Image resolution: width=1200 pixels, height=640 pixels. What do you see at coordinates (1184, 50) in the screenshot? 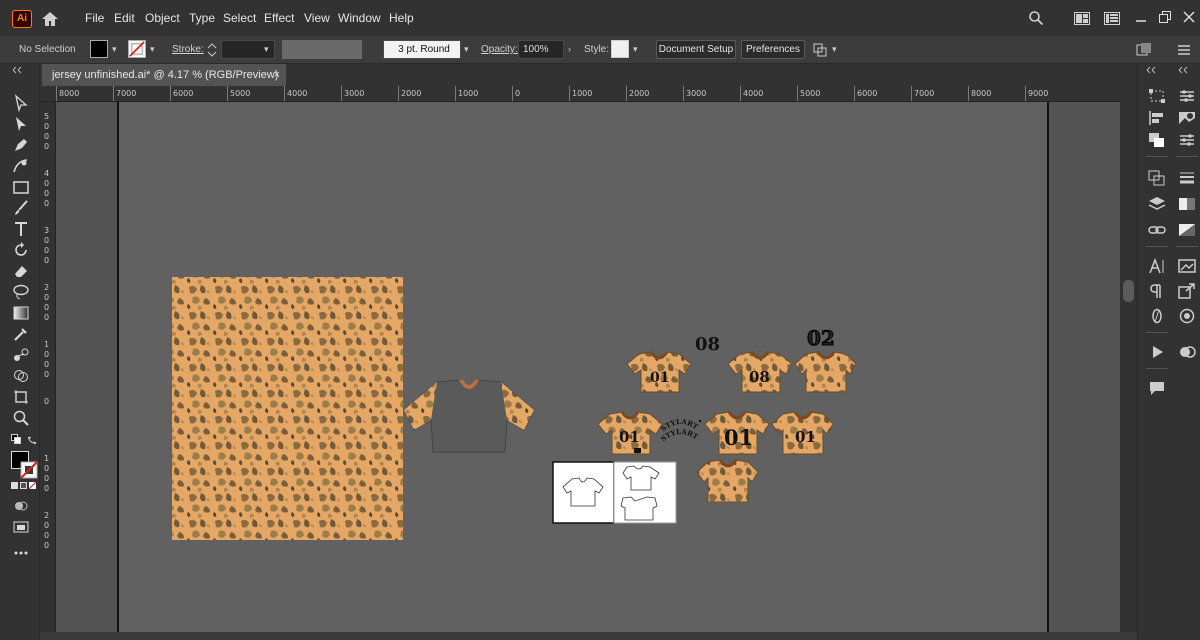
I see `panel-menu-icon` at bounding box center [1184, 50].